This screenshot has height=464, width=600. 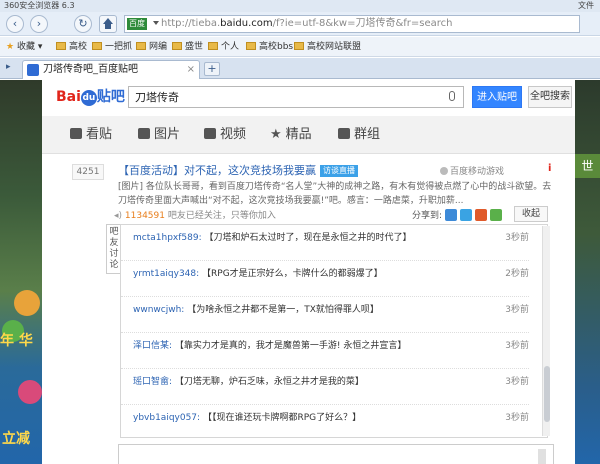 I want to click on tab-images: 图片, so click(x=159, y=135).